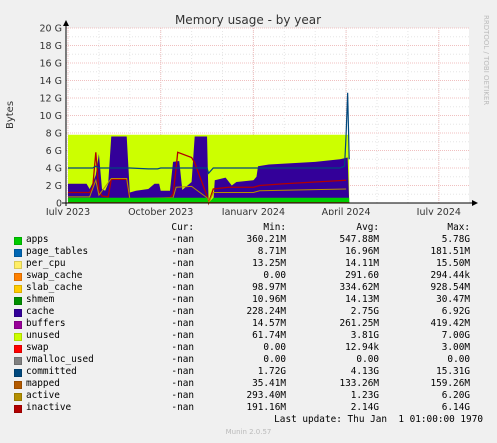 This screenshot has height=443, width=497. I want to click on x-tick-label: April 2024, so click(346, 211).